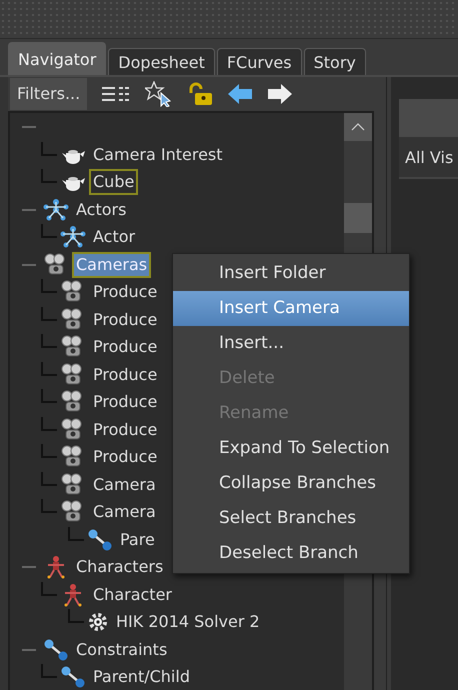  I want to click on menu-item: Deselect Branch, so click(291, 553).